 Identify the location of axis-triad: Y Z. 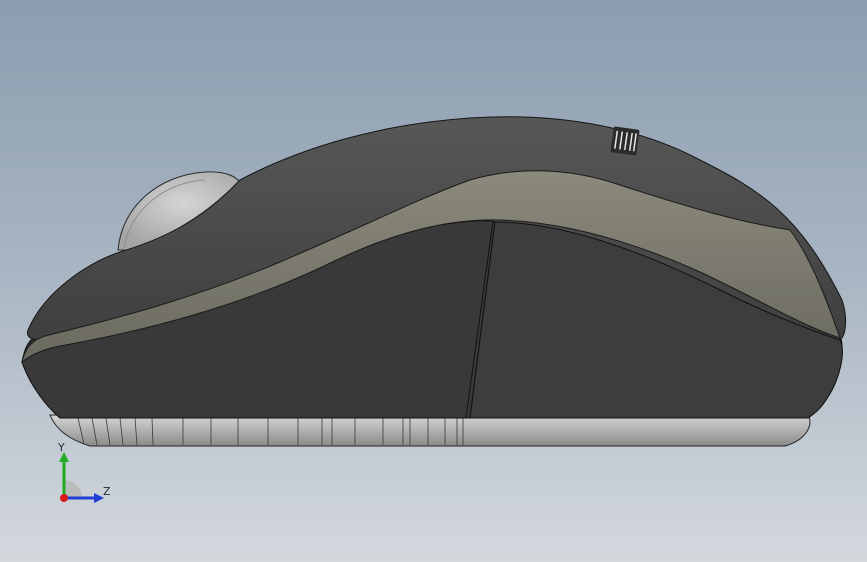
(87, 475).